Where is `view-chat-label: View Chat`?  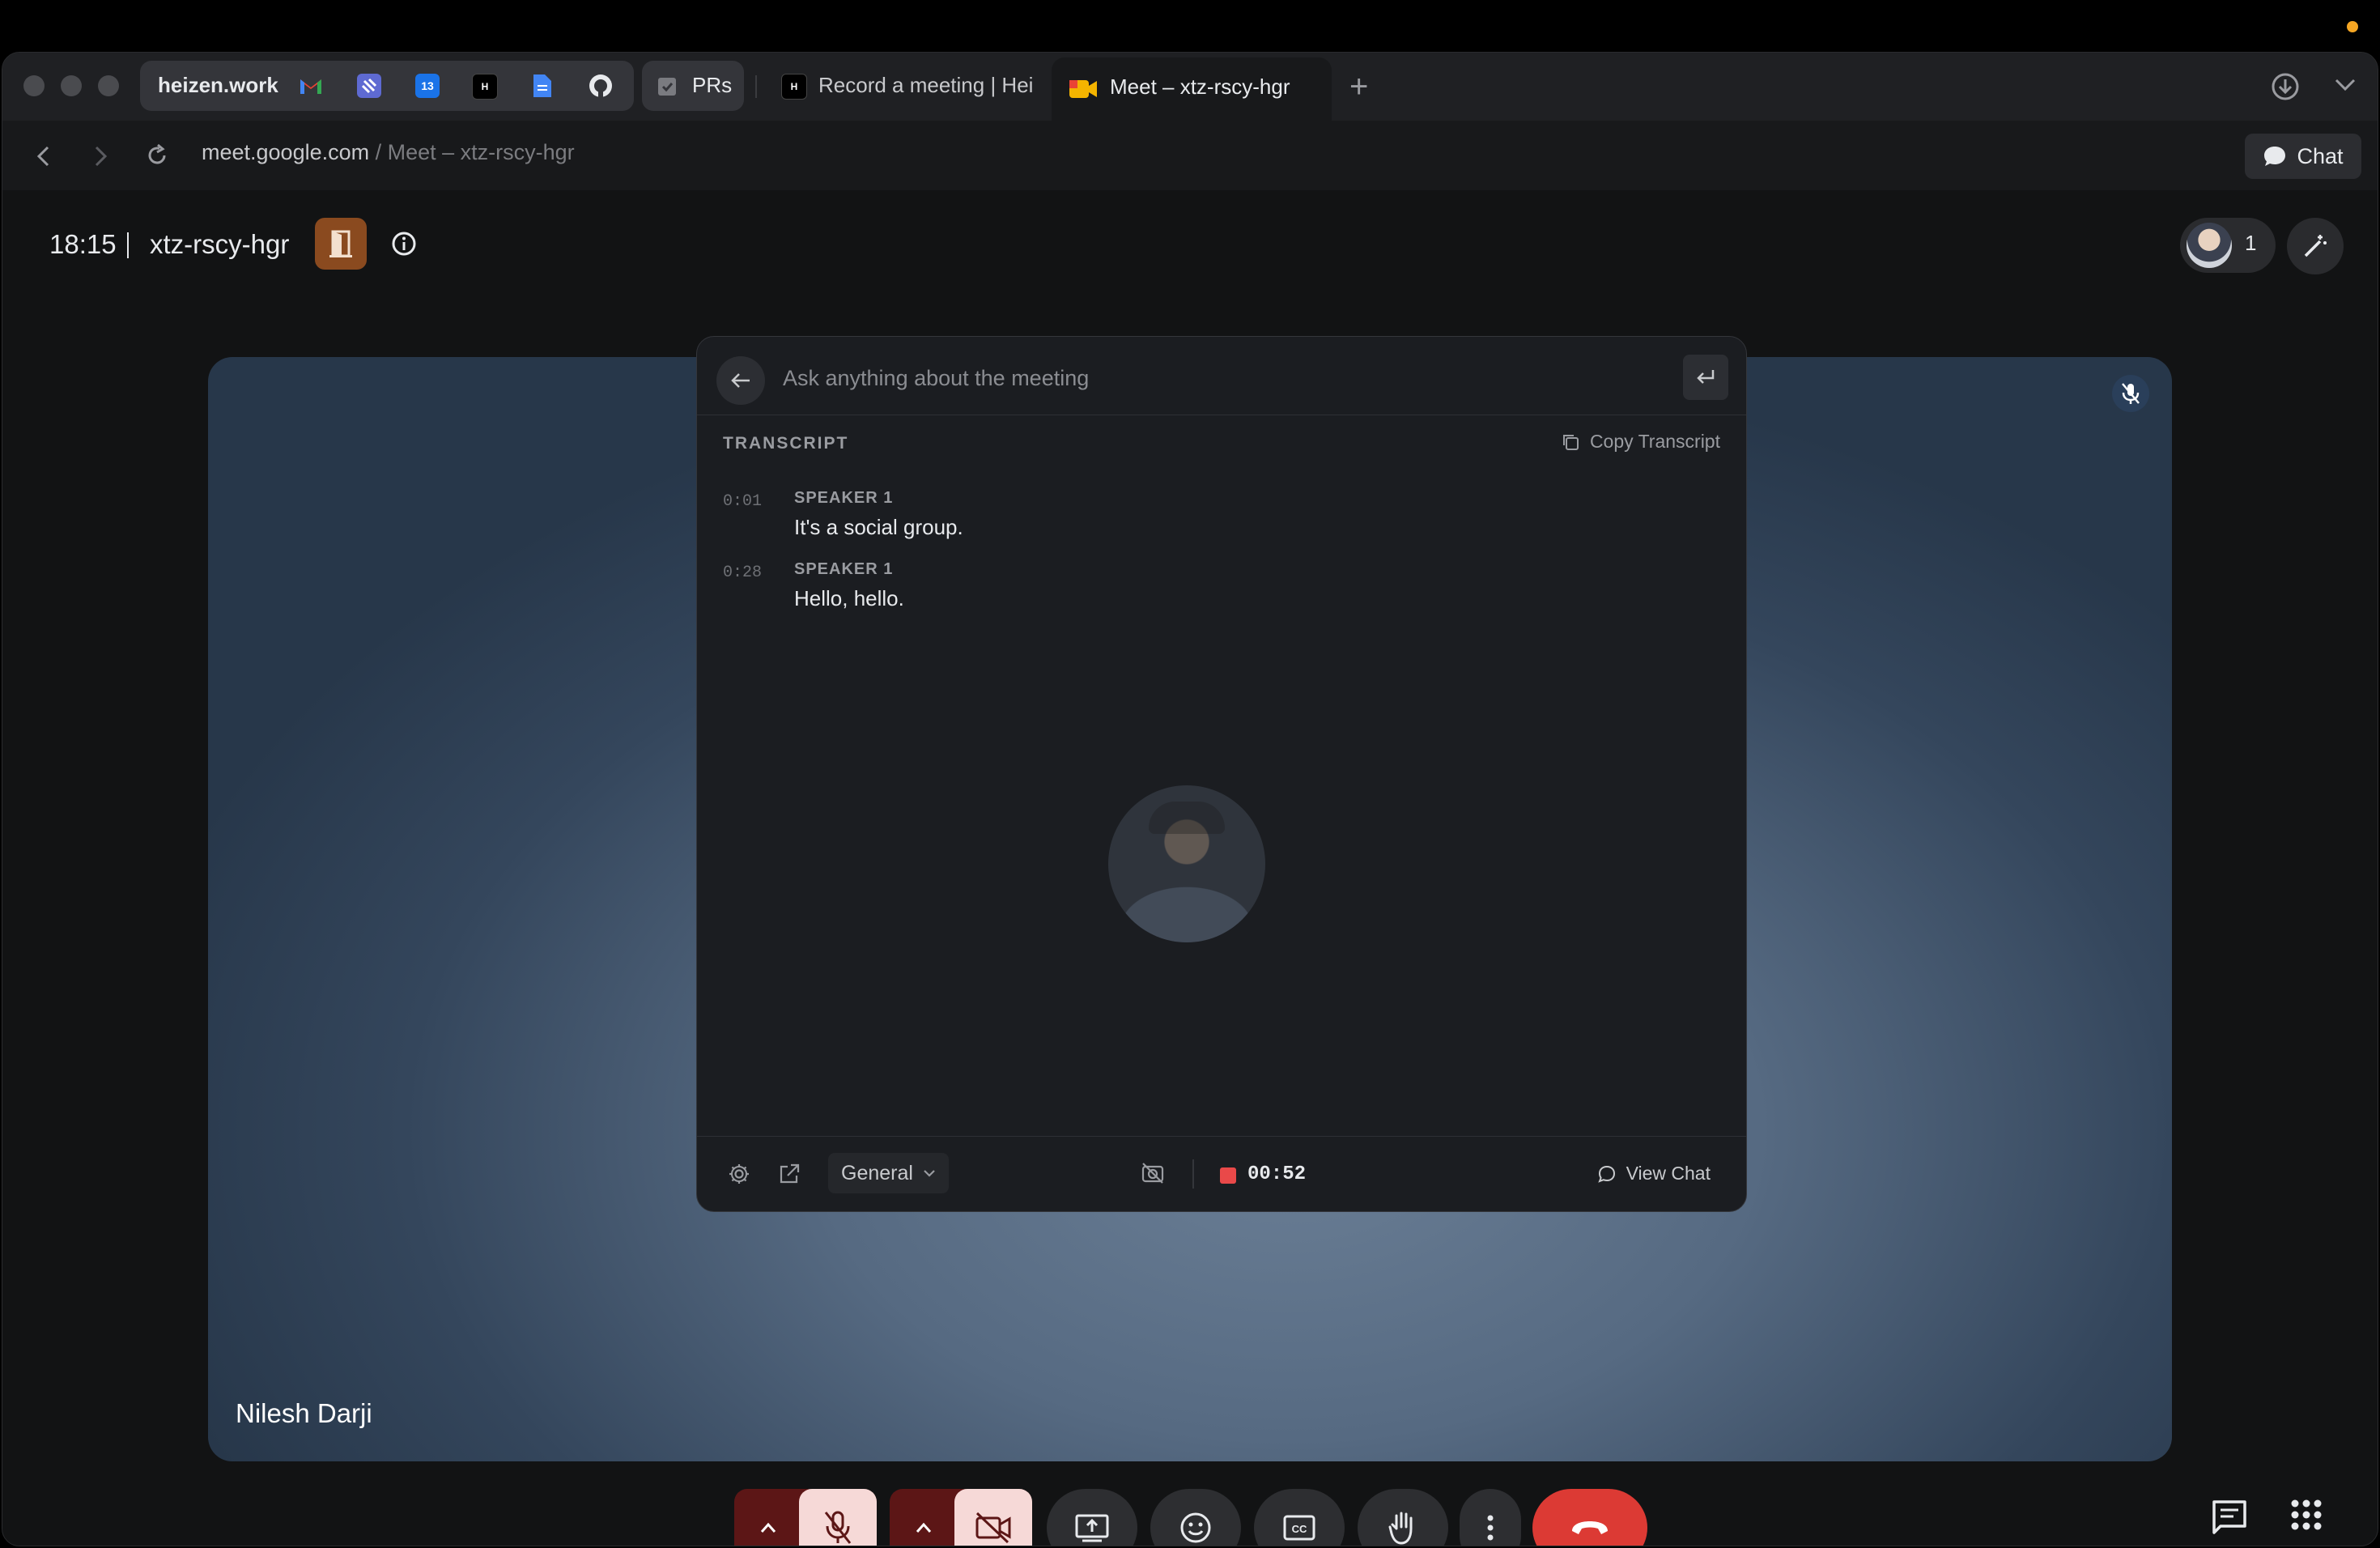 view-chat-label: View Chat is located at coordinates (1668, 1174).